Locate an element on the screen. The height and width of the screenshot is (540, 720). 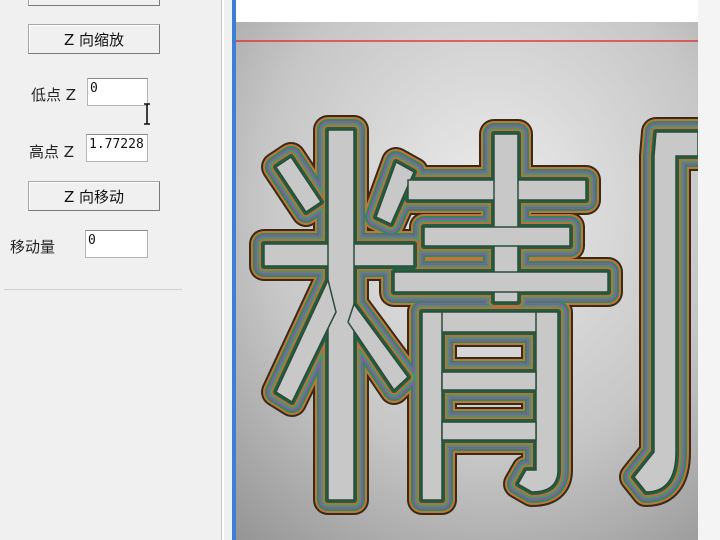
low-z-input: 0 is located at coordinates (117, 92).